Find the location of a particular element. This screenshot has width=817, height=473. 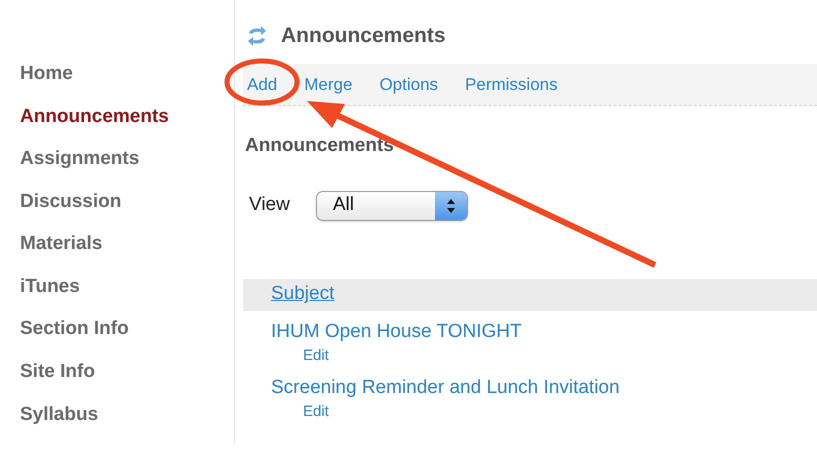

stepper-icon is located at coordinates (451, 205).